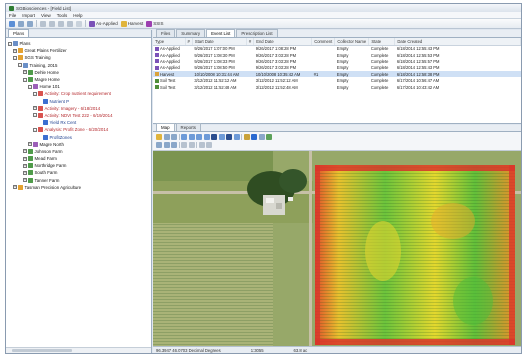 The width and height of the screenshot is (529, 357). Describe the element at coordinates (174, 137) in the screenshot. I see `minus-icon` at that location.